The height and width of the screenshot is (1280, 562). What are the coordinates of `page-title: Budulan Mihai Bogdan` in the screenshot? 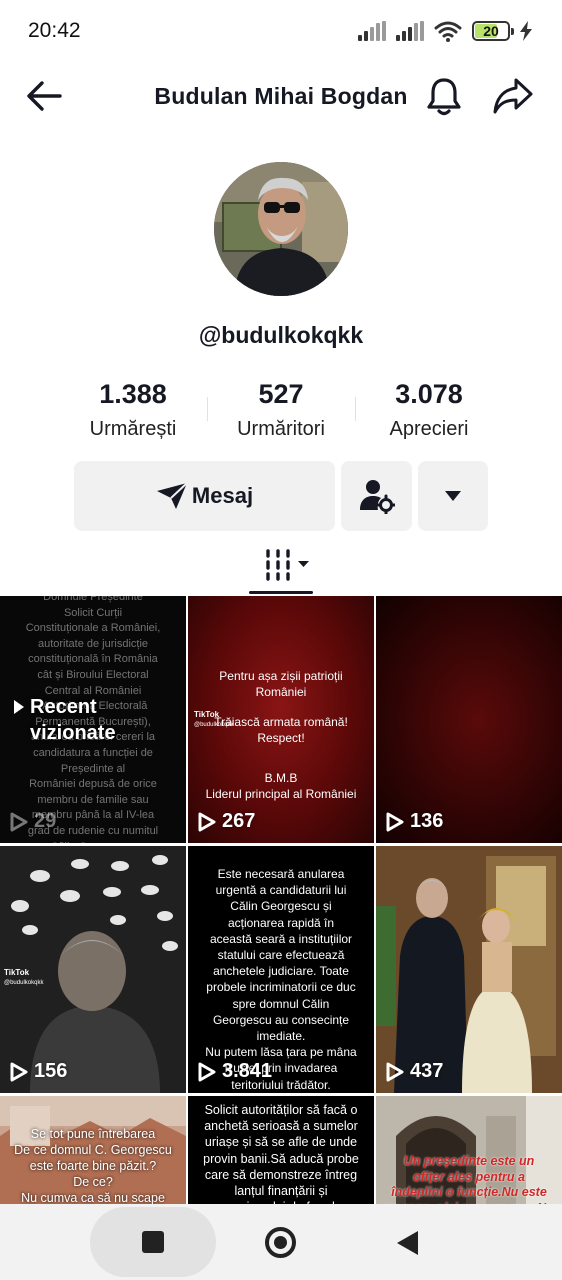 It's located at (281, 96).